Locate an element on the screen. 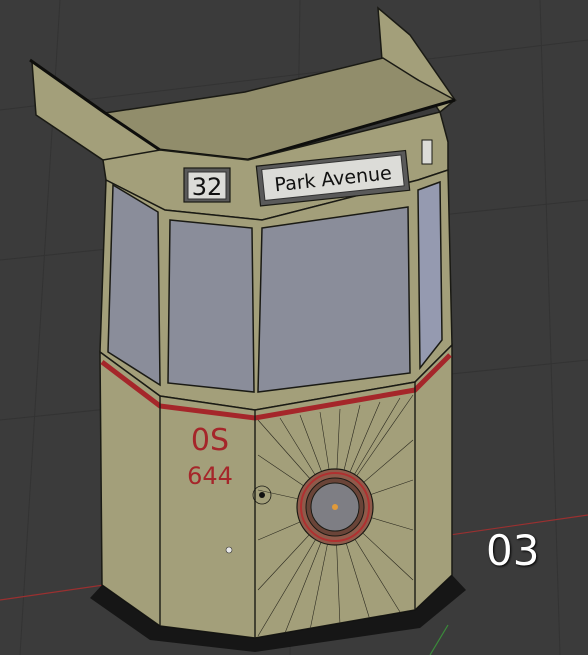  fleet-number: 644 is located at coordinates (210, 476).